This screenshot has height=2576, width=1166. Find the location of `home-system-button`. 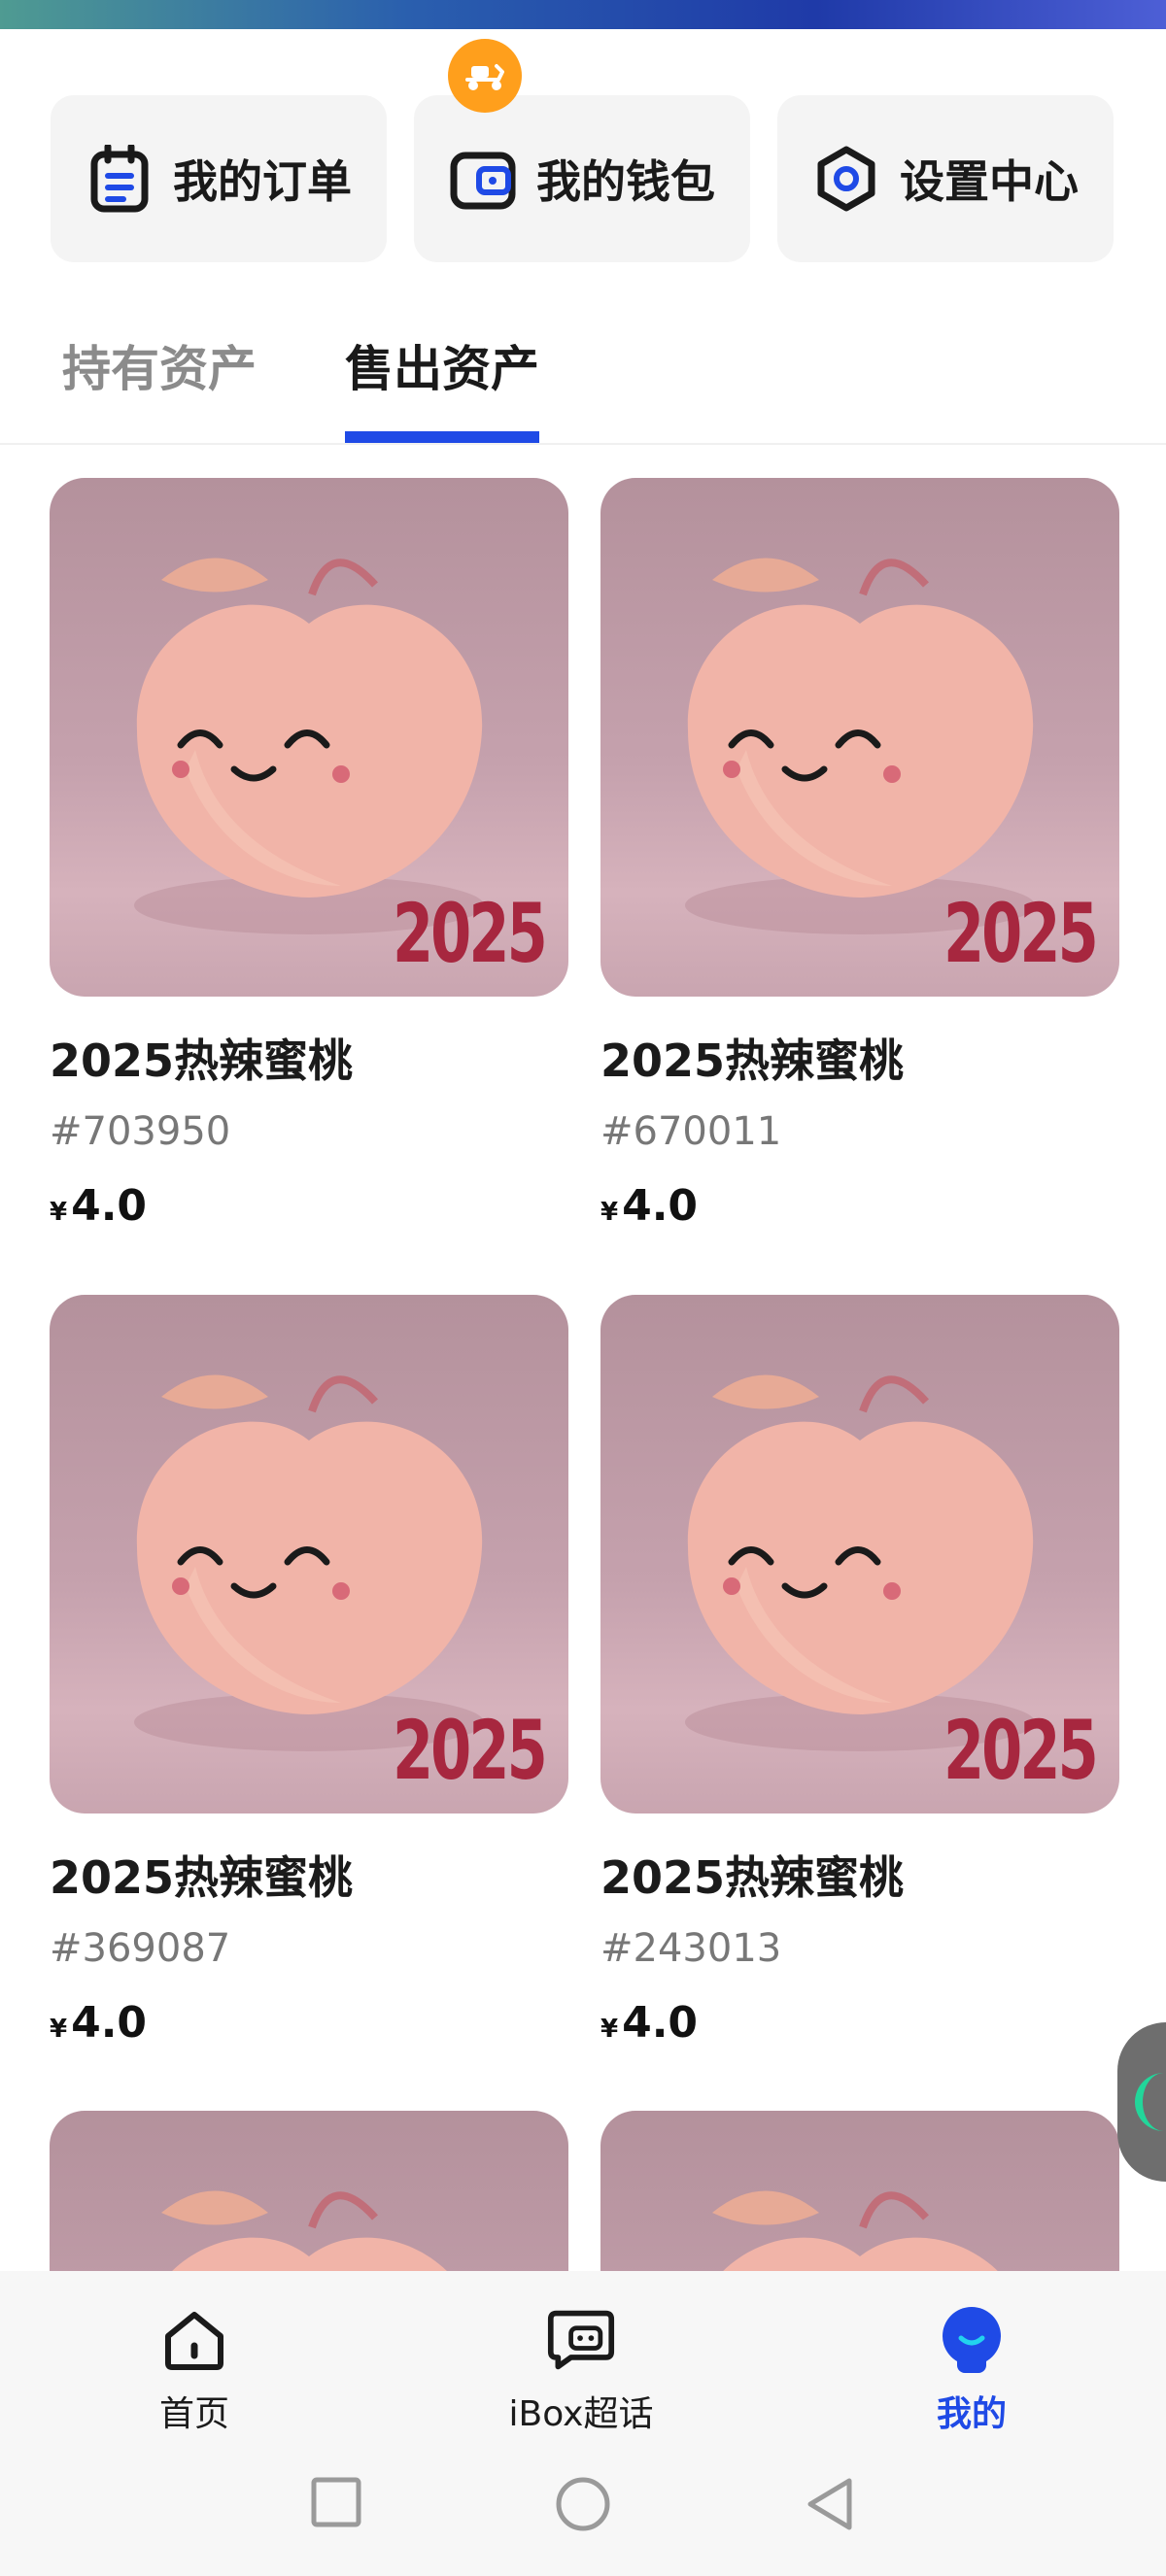

home-system-button is located at coordinates (583, 2506).